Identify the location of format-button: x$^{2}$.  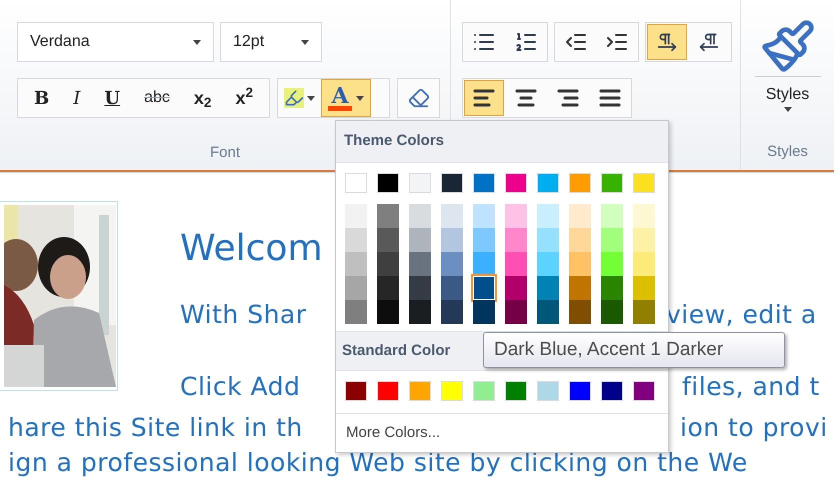
(244, 98).